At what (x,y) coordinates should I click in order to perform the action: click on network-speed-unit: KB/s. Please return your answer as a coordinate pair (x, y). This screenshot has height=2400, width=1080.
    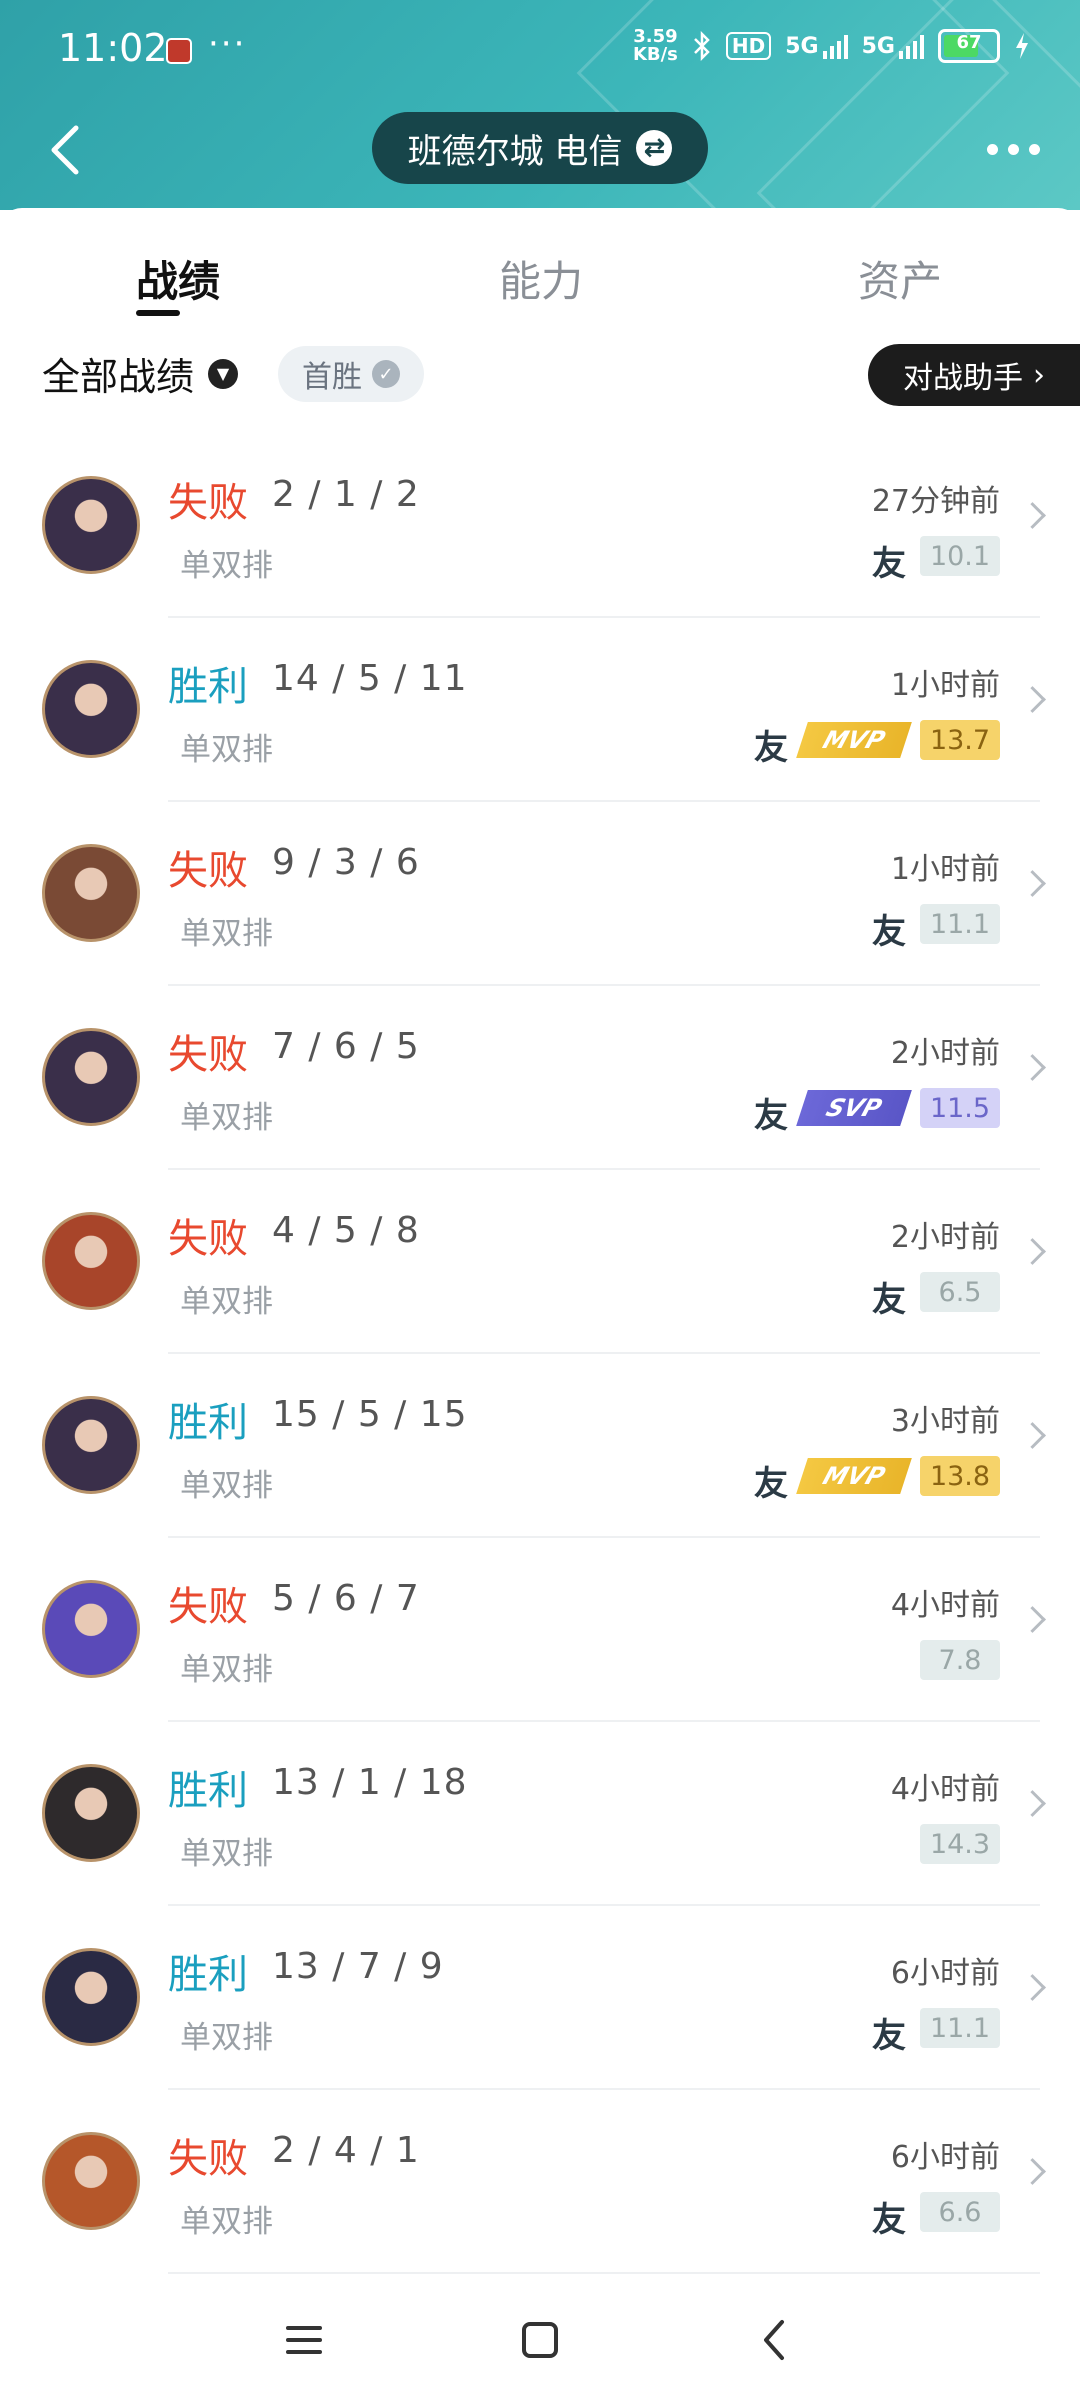
    Looking at the image, I should click on (655, 54).